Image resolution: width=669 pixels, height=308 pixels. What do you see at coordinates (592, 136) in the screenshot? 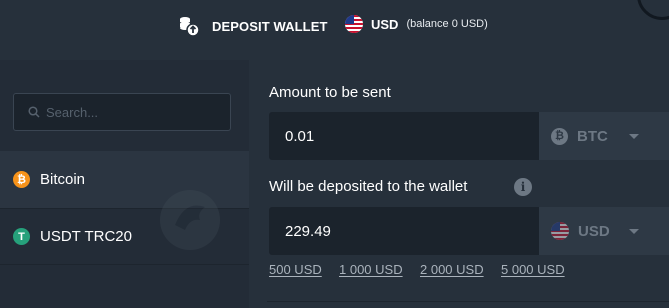
I see `amount-currency-label: BTC` at bounding box center [592, 136].